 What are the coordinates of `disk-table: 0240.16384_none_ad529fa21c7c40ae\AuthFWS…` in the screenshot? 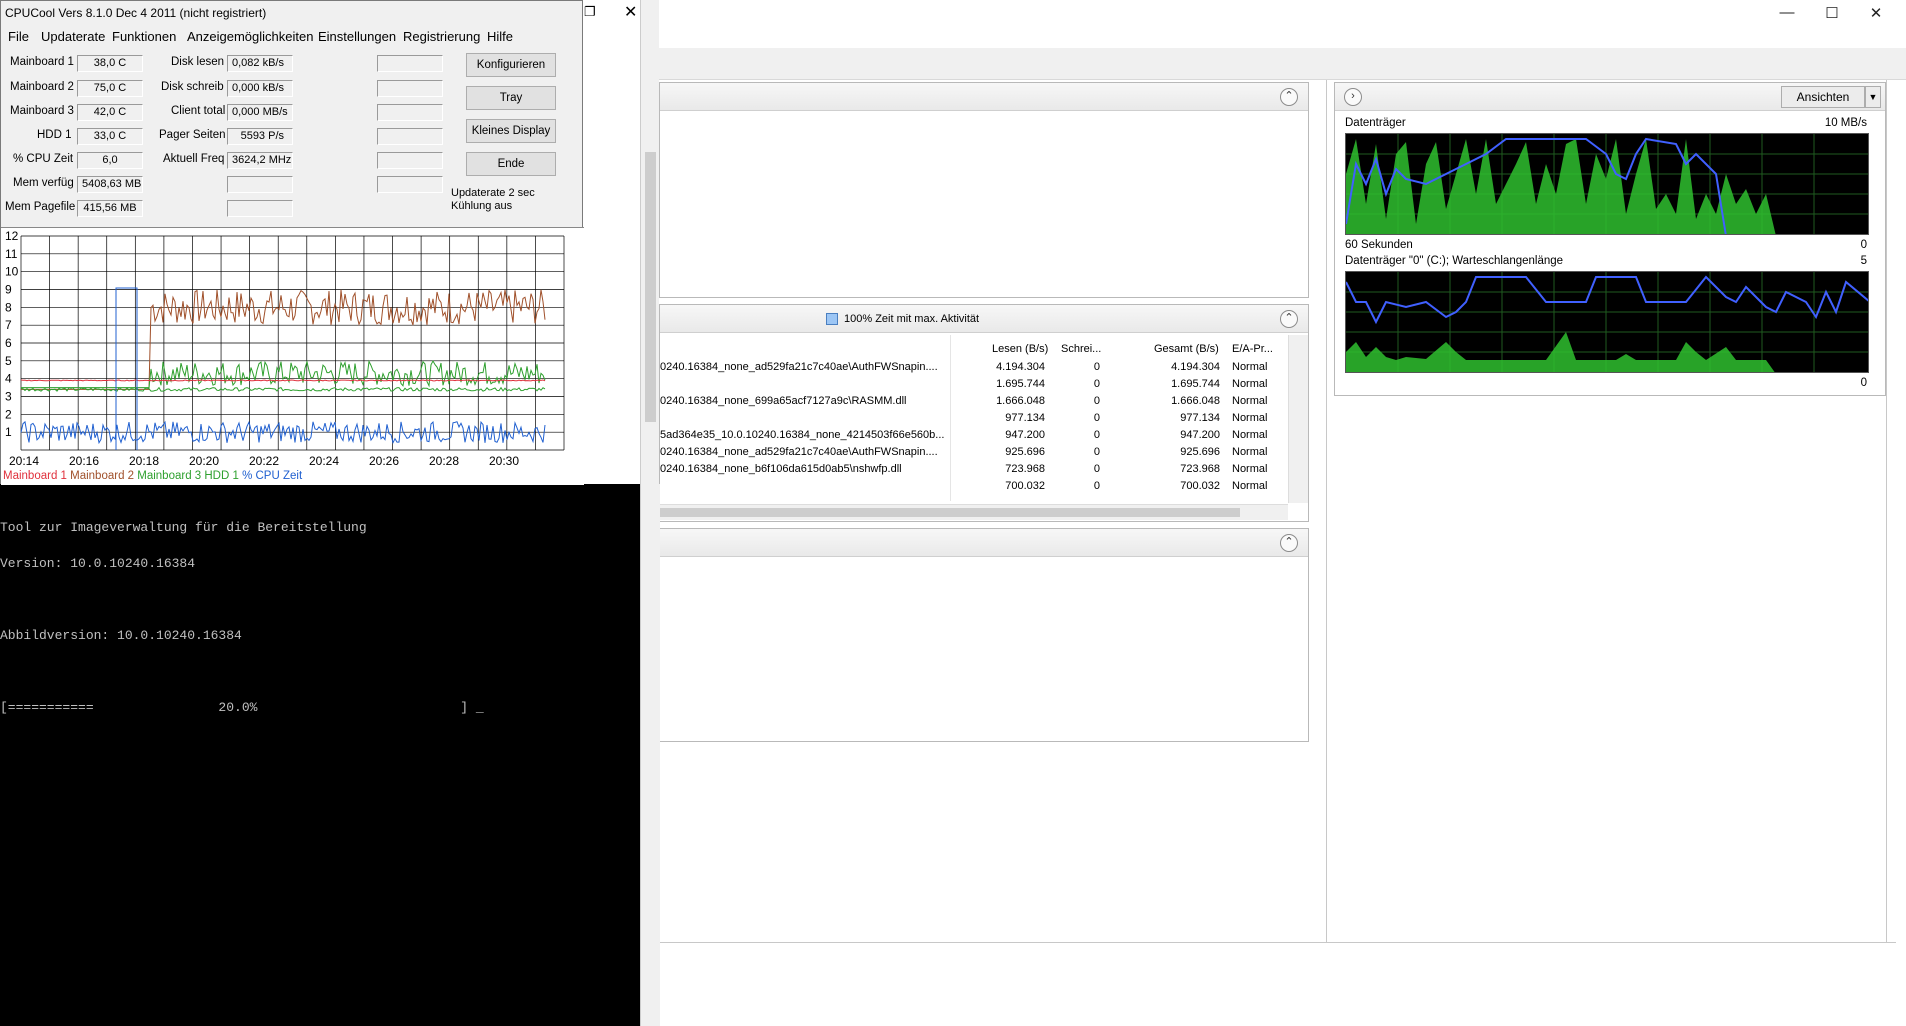 It's located at (975, 434).